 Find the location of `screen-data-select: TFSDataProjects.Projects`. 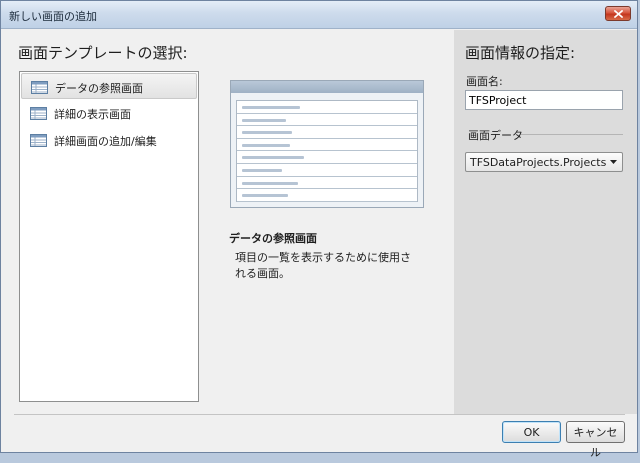

screen-data-select: TFSDataProjects.Projects is located at coordinates (544, 162).